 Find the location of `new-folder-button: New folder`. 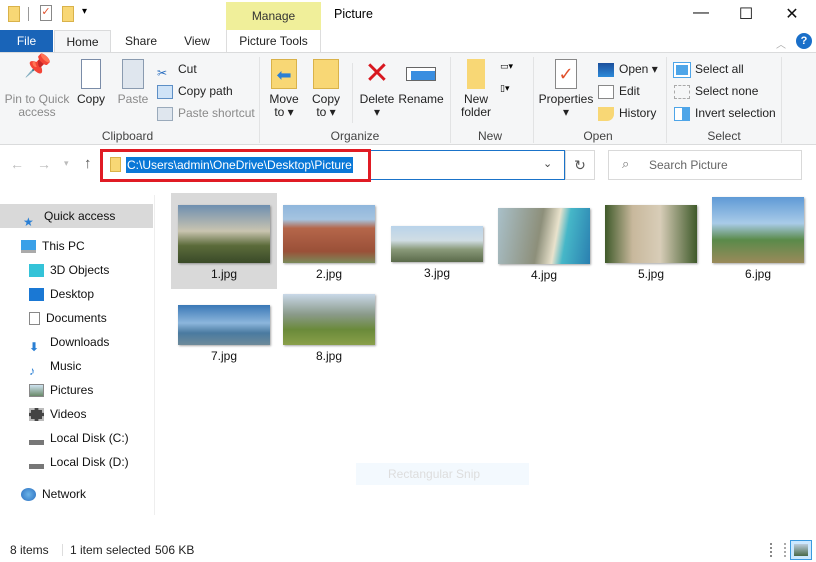

new-folder-button: New folder is located at coordinates (476, 86).